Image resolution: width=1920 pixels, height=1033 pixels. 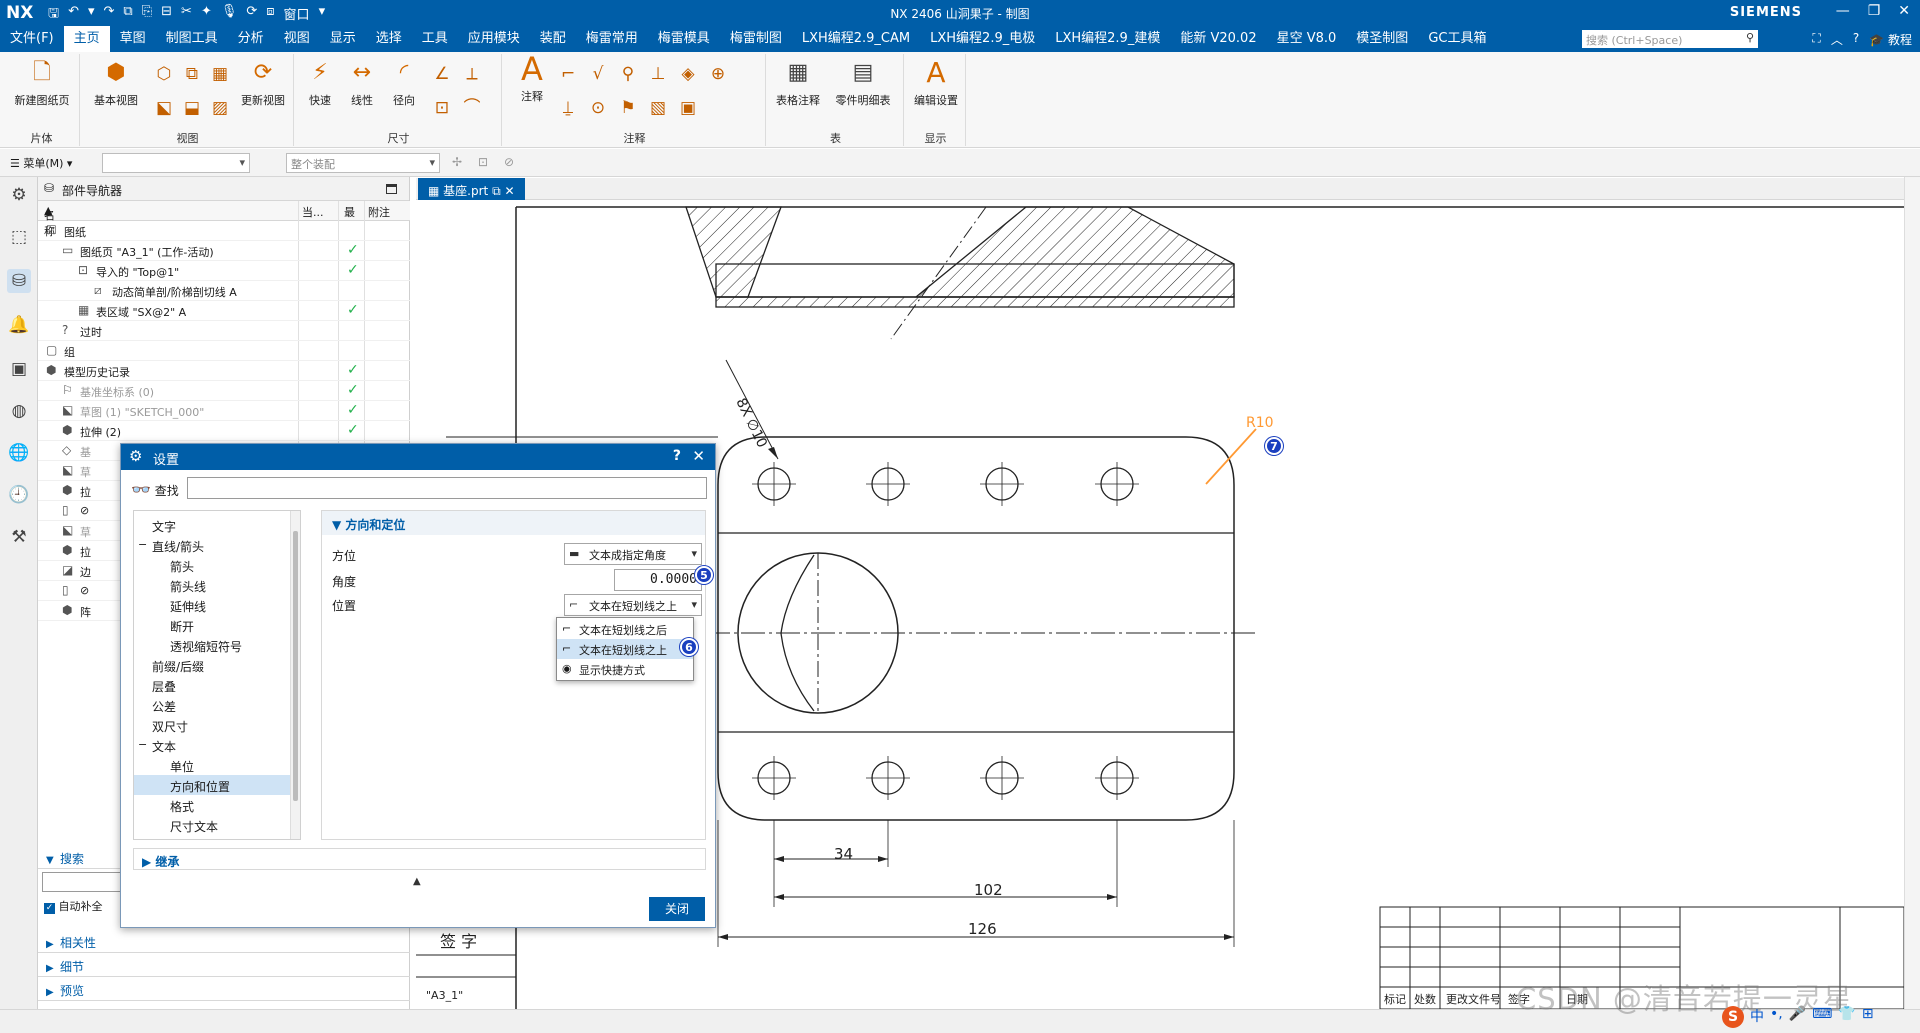 I want to click on web-browser-icon: 🌐, so click(x=19, y=453).